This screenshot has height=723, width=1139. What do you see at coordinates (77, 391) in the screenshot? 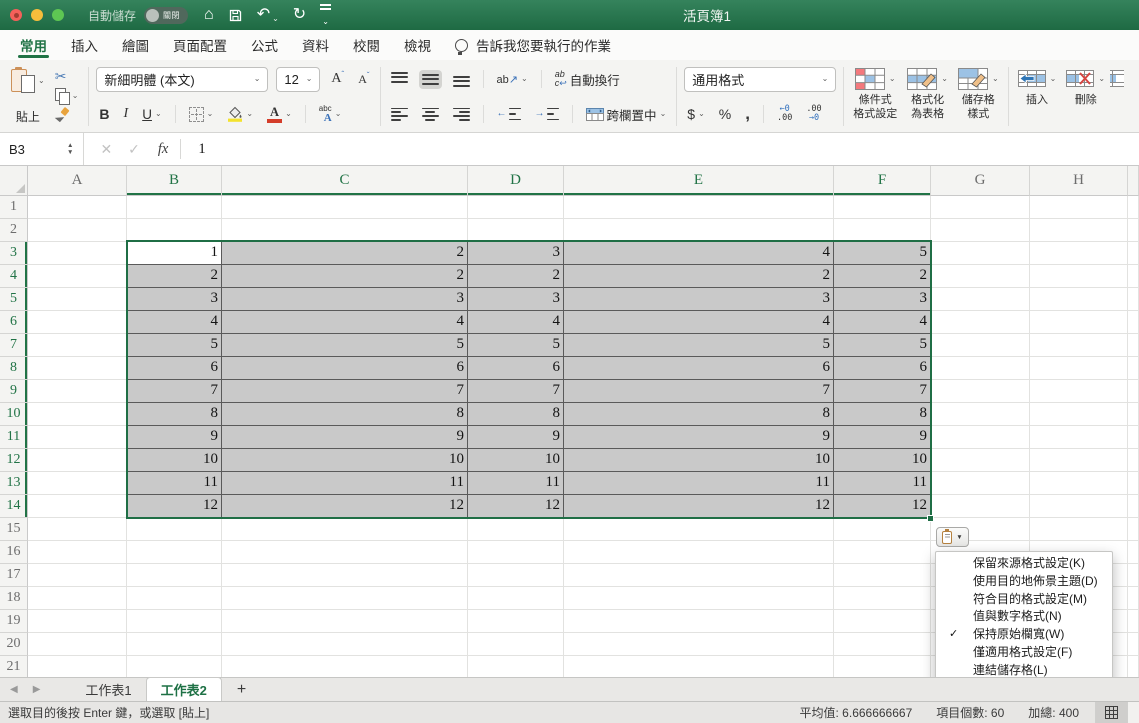
I see `cell-A9` at bounding box center [77, 391].